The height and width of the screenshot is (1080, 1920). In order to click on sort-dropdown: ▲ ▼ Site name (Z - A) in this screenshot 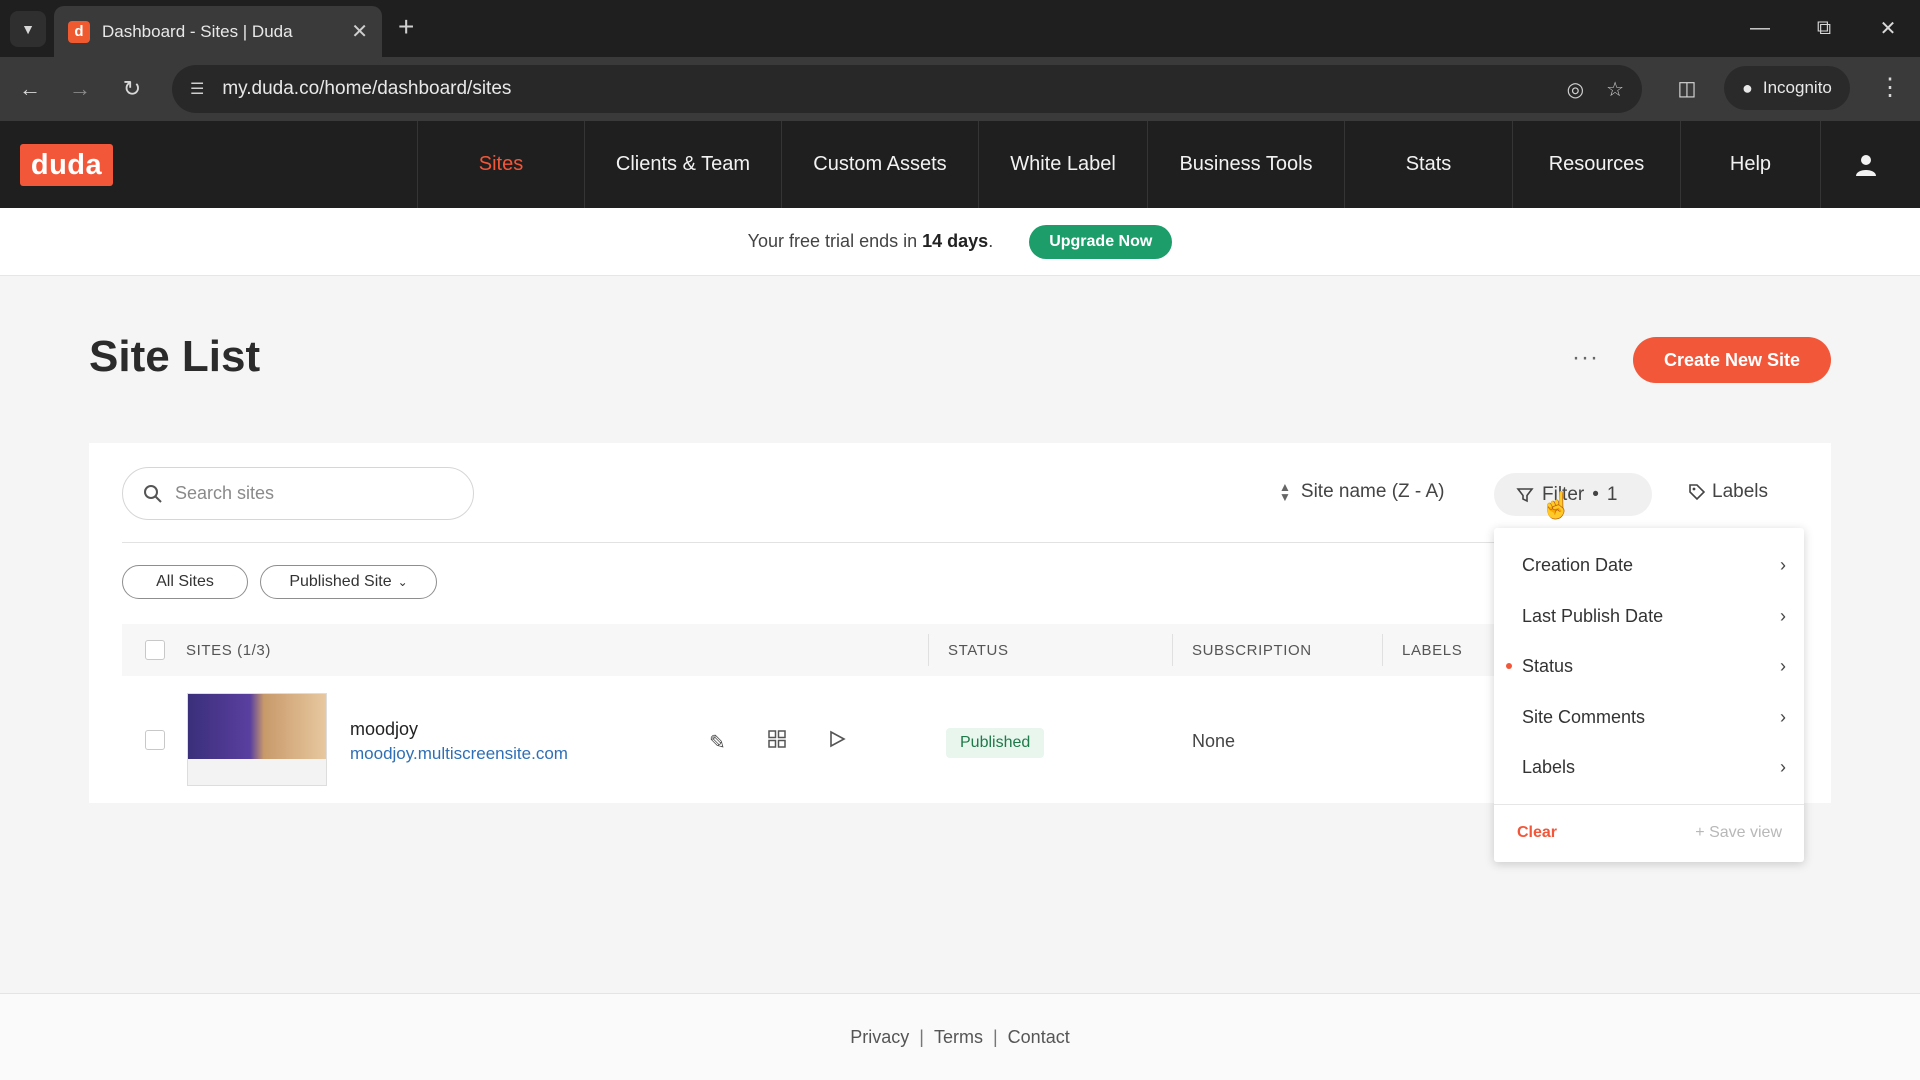, I will do `click(1362, 492)`.